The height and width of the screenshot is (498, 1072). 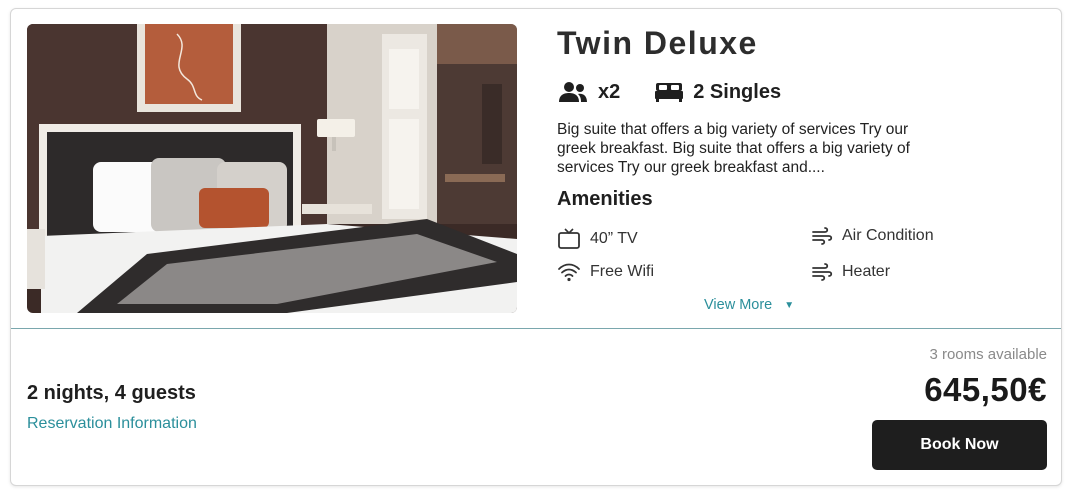 I want to click on amenities-title: Amenities, so click(x=605, y=199).